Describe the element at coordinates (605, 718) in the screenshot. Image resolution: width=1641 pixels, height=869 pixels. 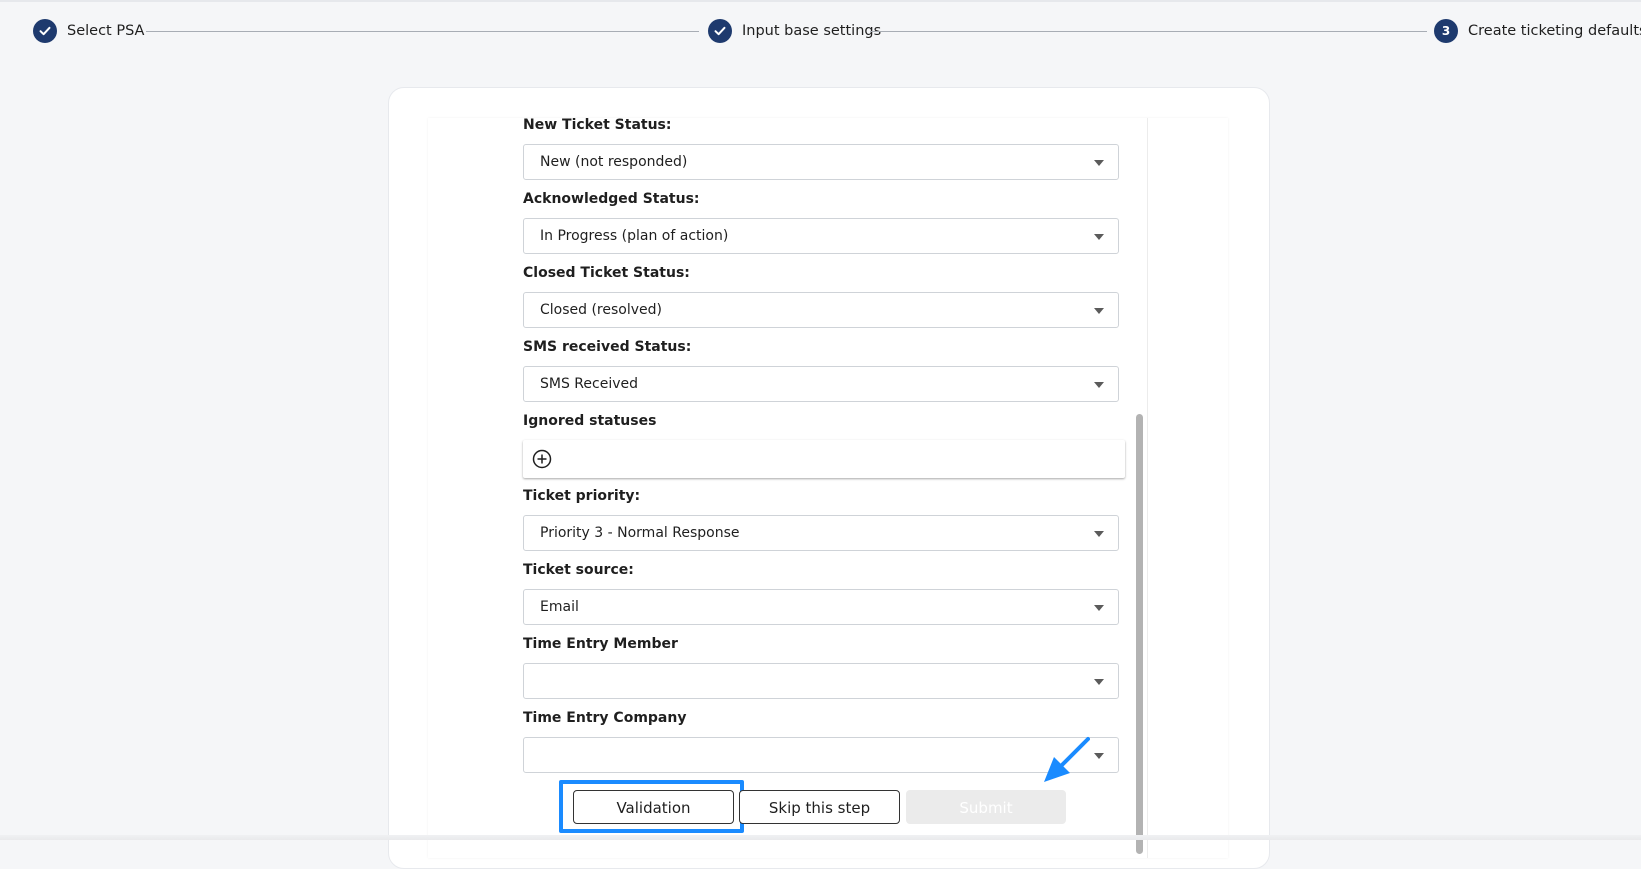
I see `time-entry-company-label: Time Entry Company` at that location.